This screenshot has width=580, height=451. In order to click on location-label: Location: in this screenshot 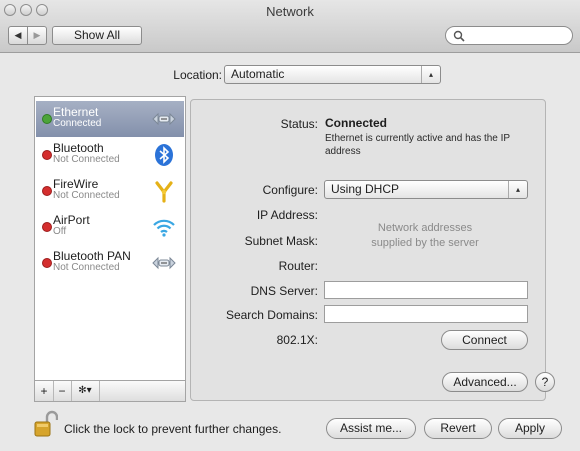, I will do `click(197, 75)`.